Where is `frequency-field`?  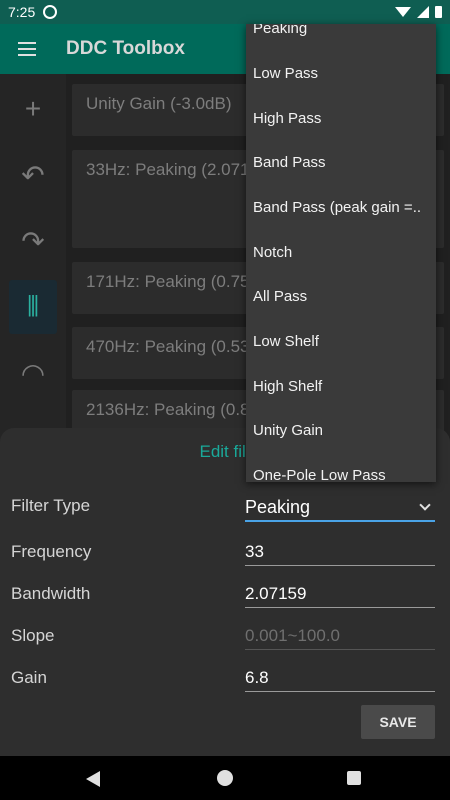 frequency-field is located at coordinates (340, 550).